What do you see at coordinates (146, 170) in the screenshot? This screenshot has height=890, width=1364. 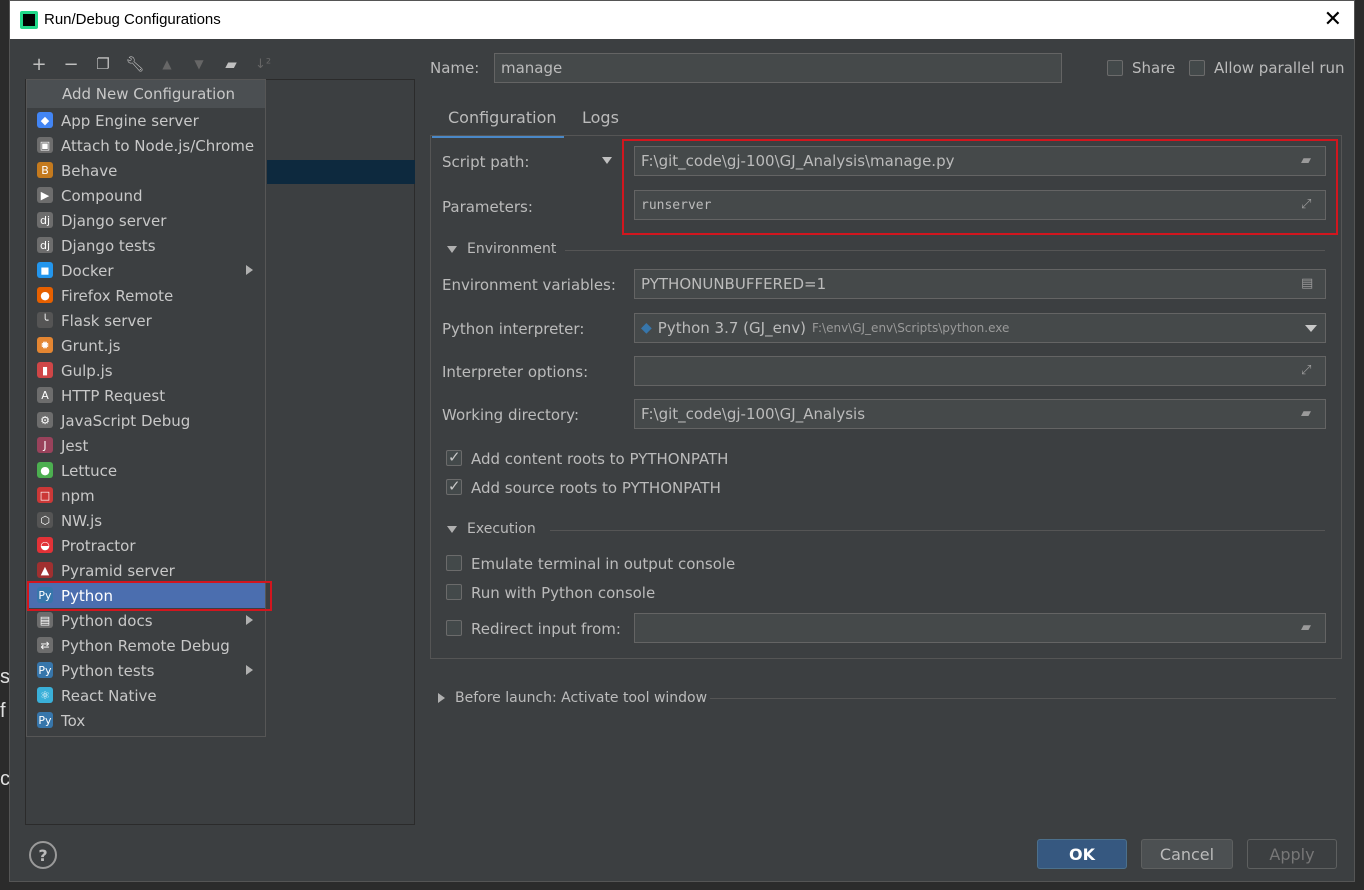 I see `popup-item-behave: B Behave` at bounding box center [146, 170].